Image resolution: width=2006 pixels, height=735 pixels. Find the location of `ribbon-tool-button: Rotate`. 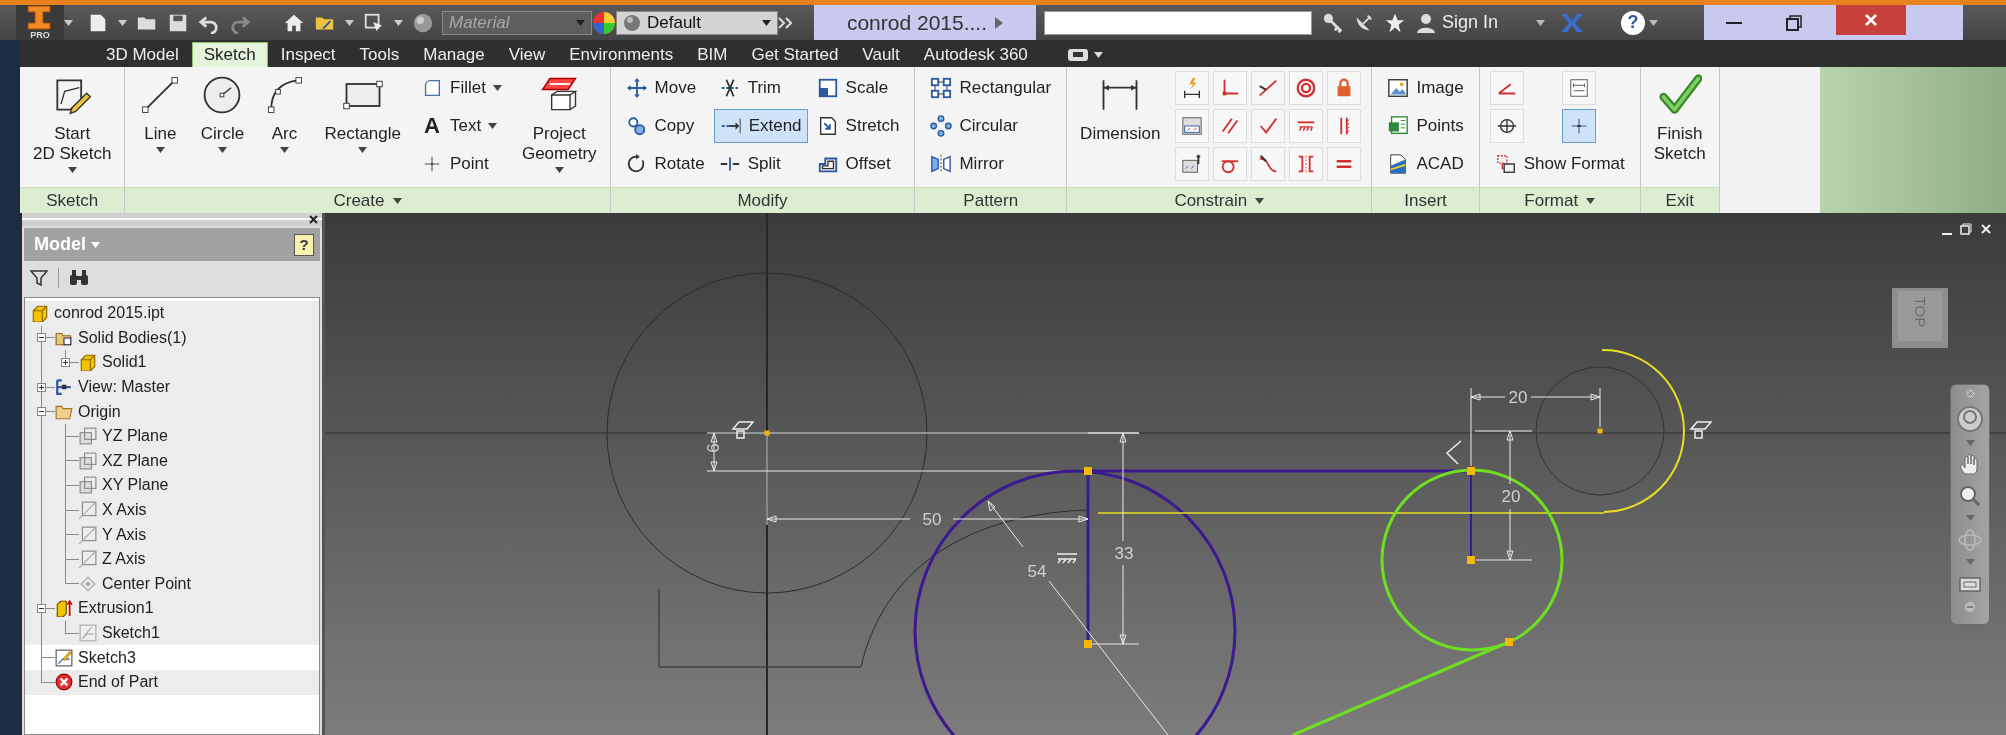

ribbon-tool-button: Rotate is located at coordinates (665, 164).